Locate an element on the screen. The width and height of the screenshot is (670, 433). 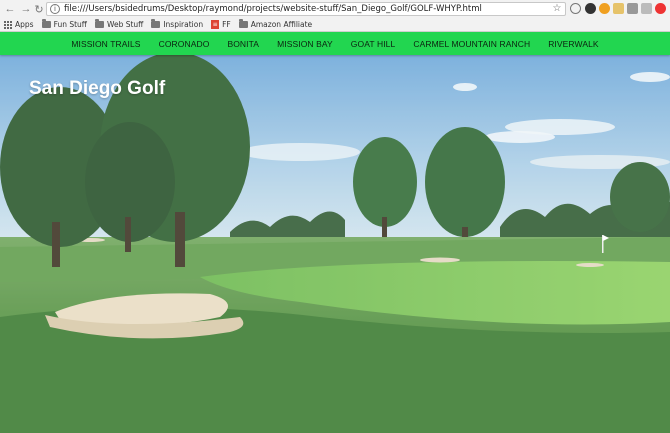
back-arrow-icon: ← is located at coordinates (10, 9).